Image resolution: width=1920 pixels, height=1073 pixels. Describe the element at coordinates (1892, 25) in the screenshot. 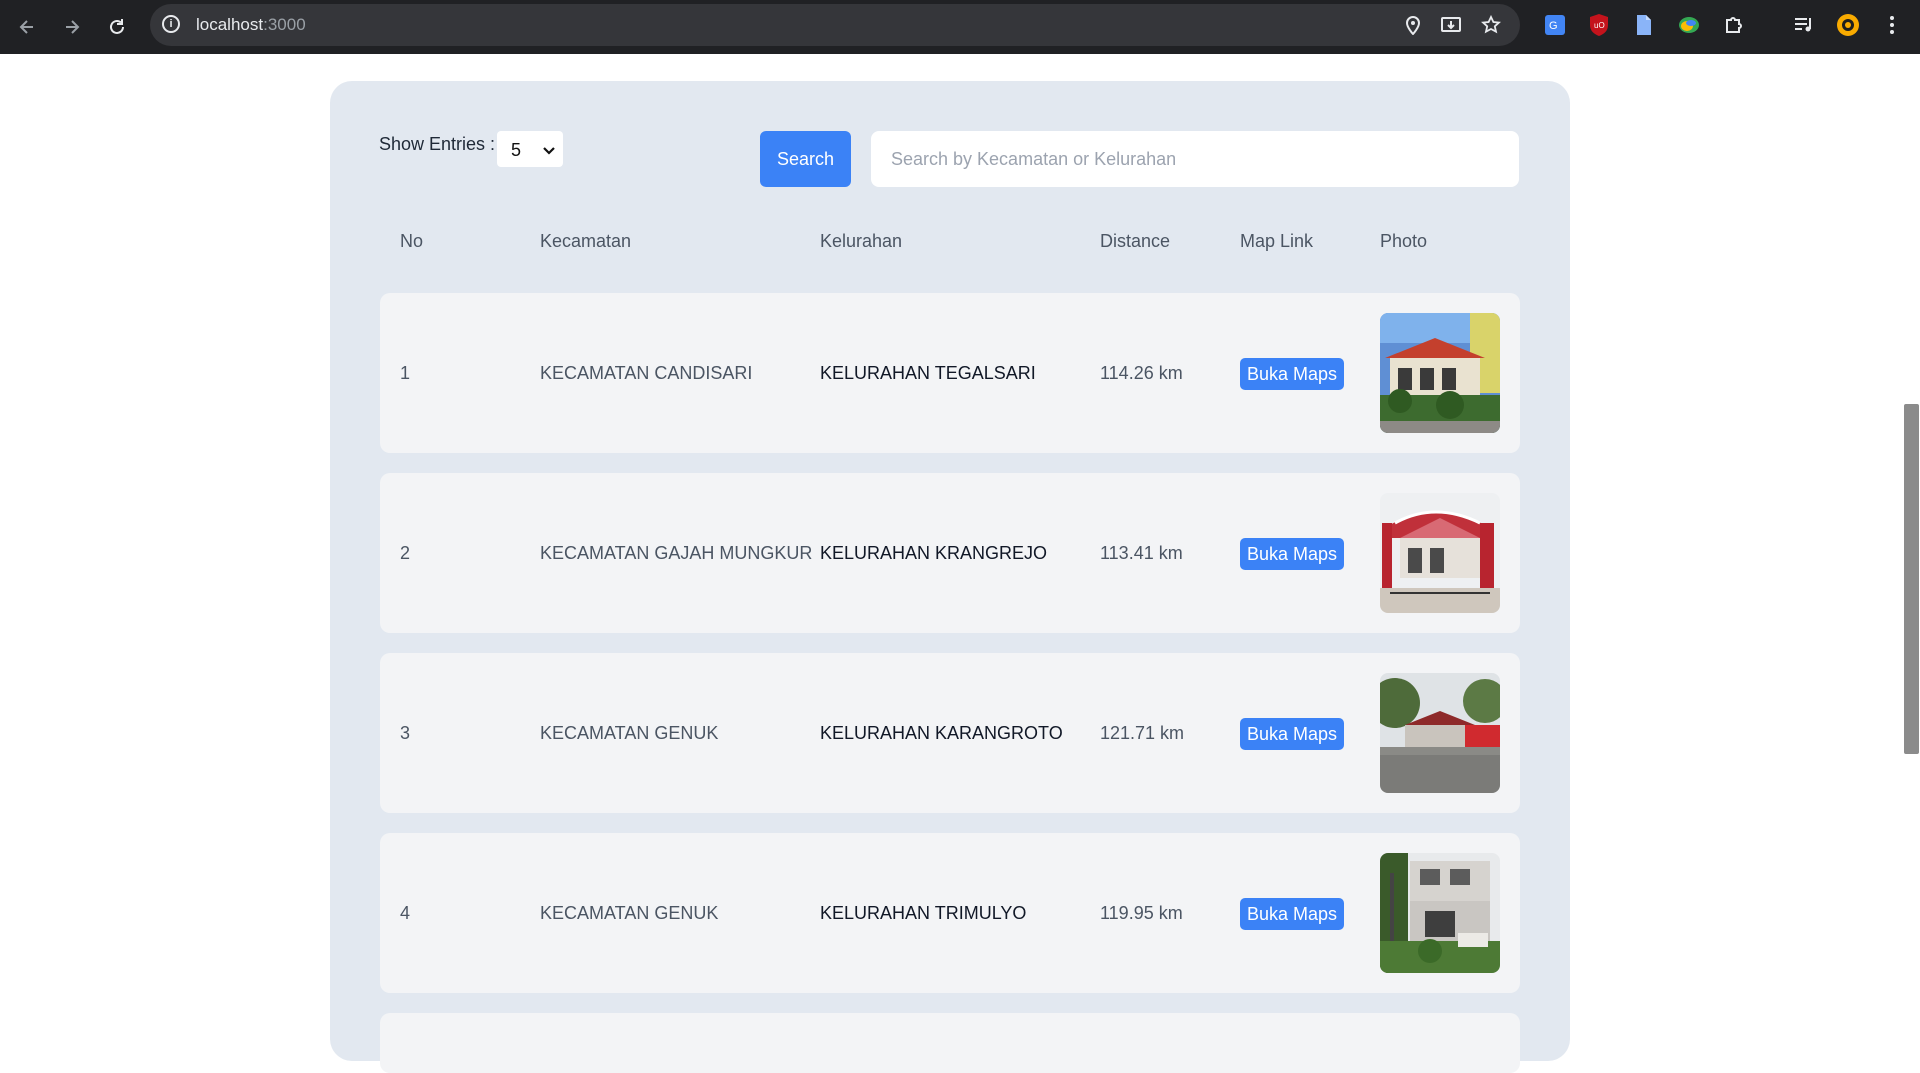

I see `browser-menu-icon` at that location.